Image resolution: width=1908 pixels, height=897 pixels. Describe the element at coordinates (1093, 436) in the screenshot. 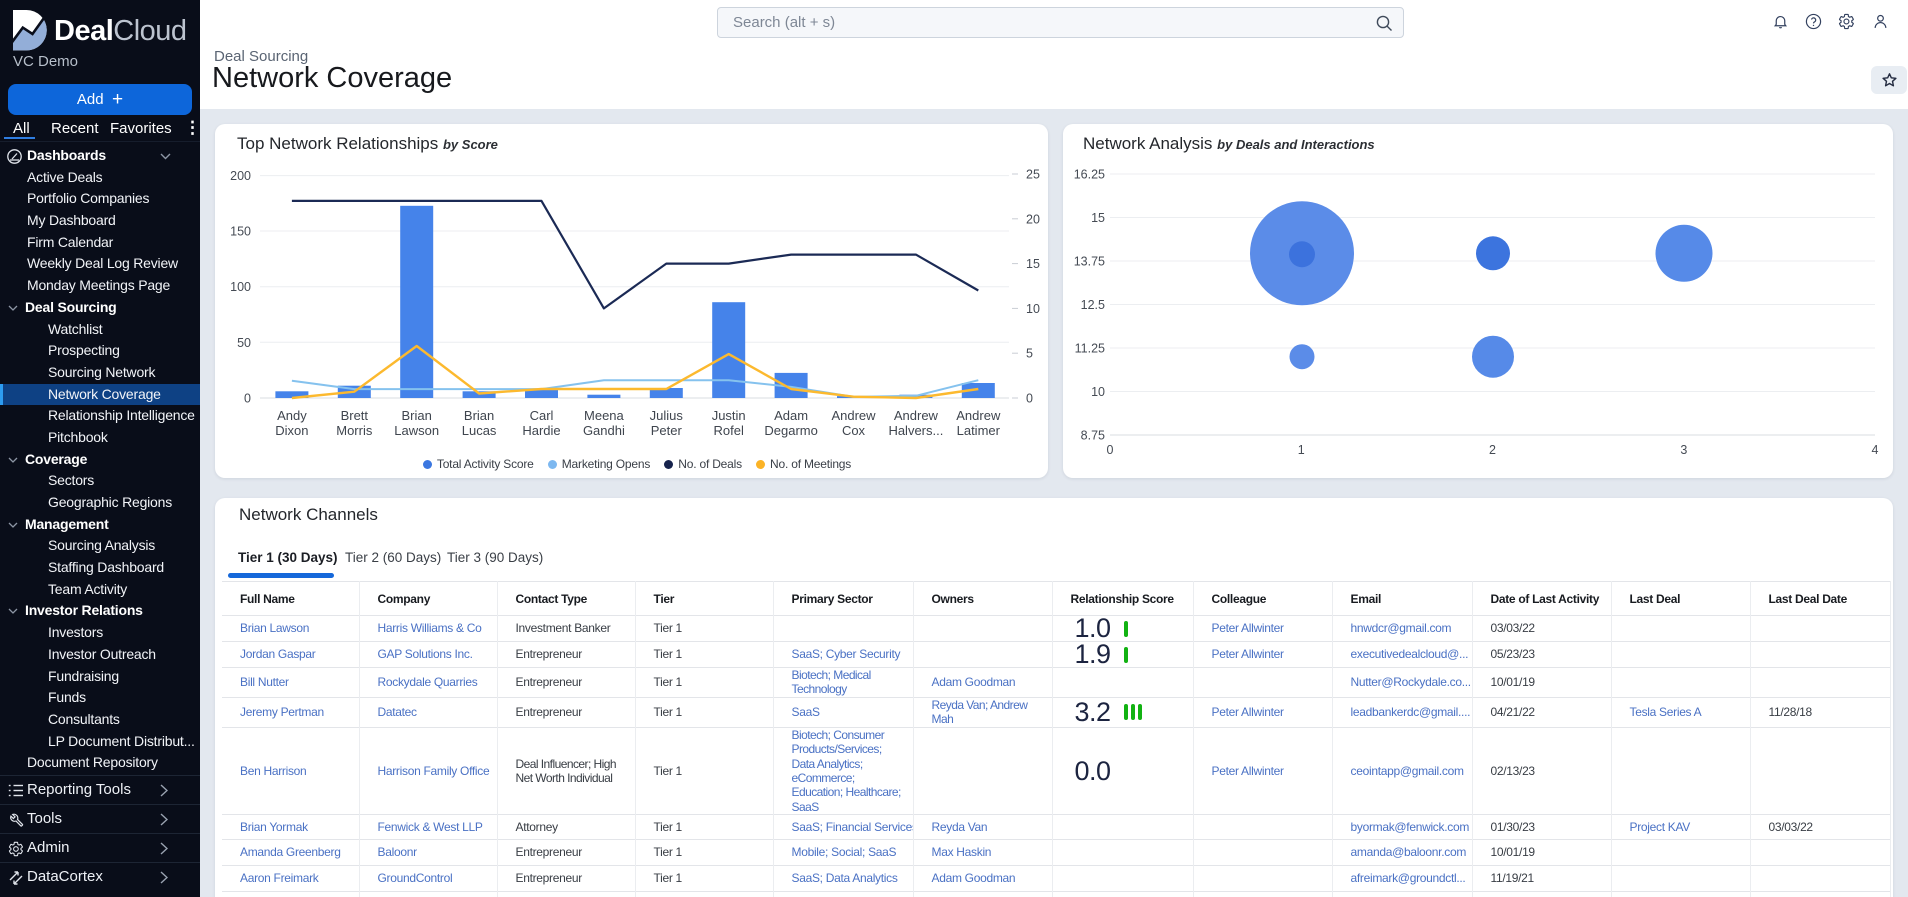

I see `svg-text: 8.75` at that location.